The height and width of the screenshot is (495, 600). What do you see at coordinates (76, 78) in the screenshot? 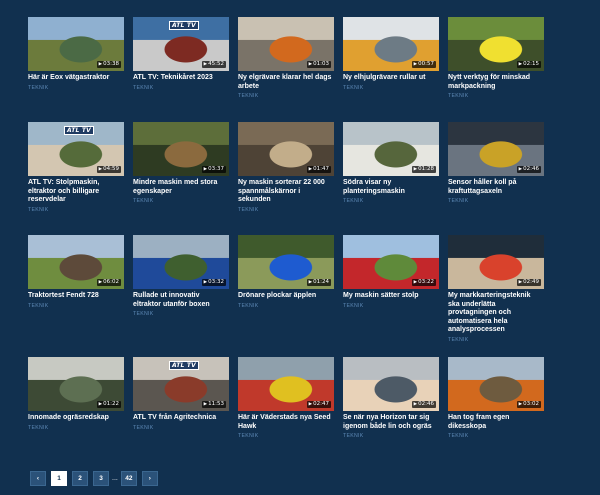
I see `video-title: Här är Eox vätgastraktor` at bounding box center [76, 78].